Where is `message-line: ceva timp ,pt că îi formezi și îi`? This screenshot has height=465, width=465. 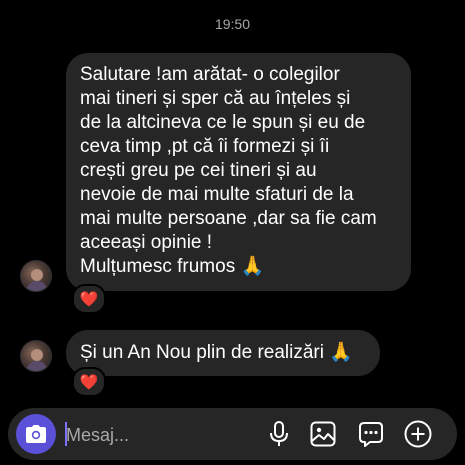
message-line: ceva timp ,pt că îi formezi și îi is located at coordinates (205, 146).